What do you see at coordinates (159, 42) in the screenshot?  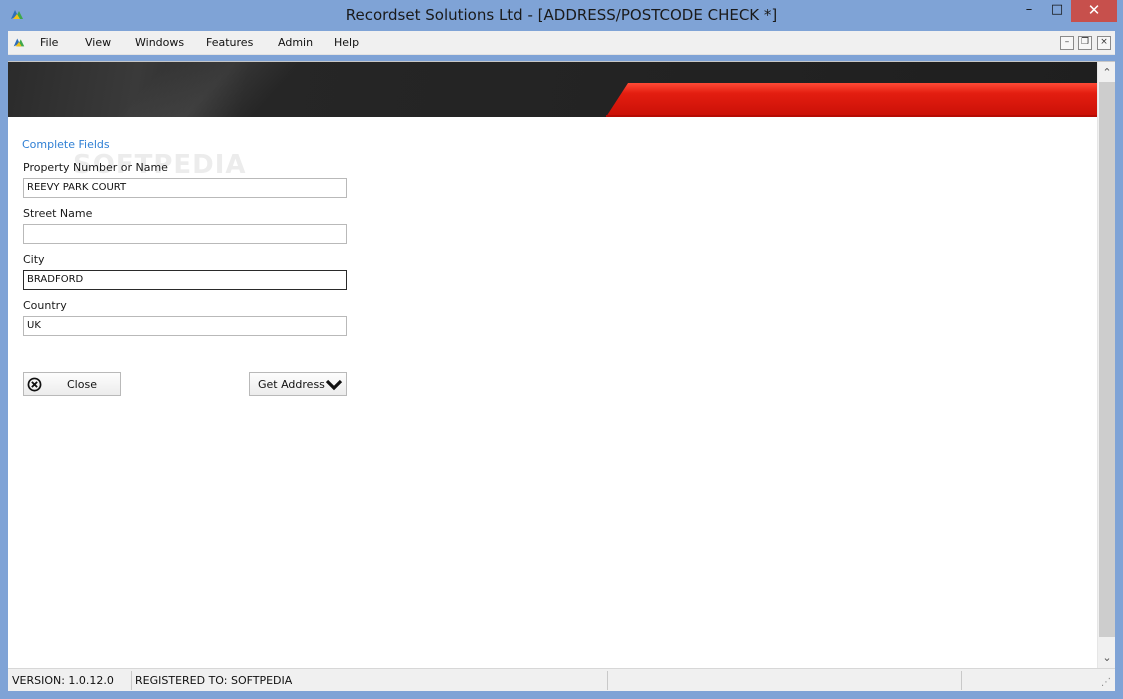 I see `menu-windows: Windows` at bounding box center [159, 42].